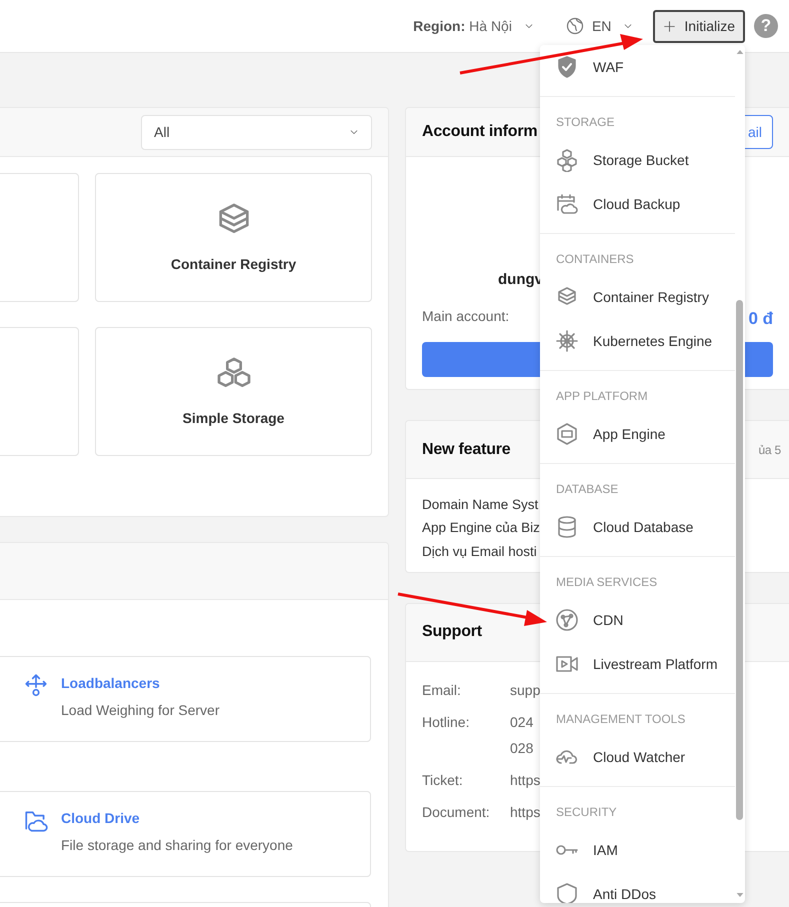 The height and width of the screenshot is (907, 789). I want to click on feature-card: Cloud Drive File storage and sharing for everyone, so click(185, 834).